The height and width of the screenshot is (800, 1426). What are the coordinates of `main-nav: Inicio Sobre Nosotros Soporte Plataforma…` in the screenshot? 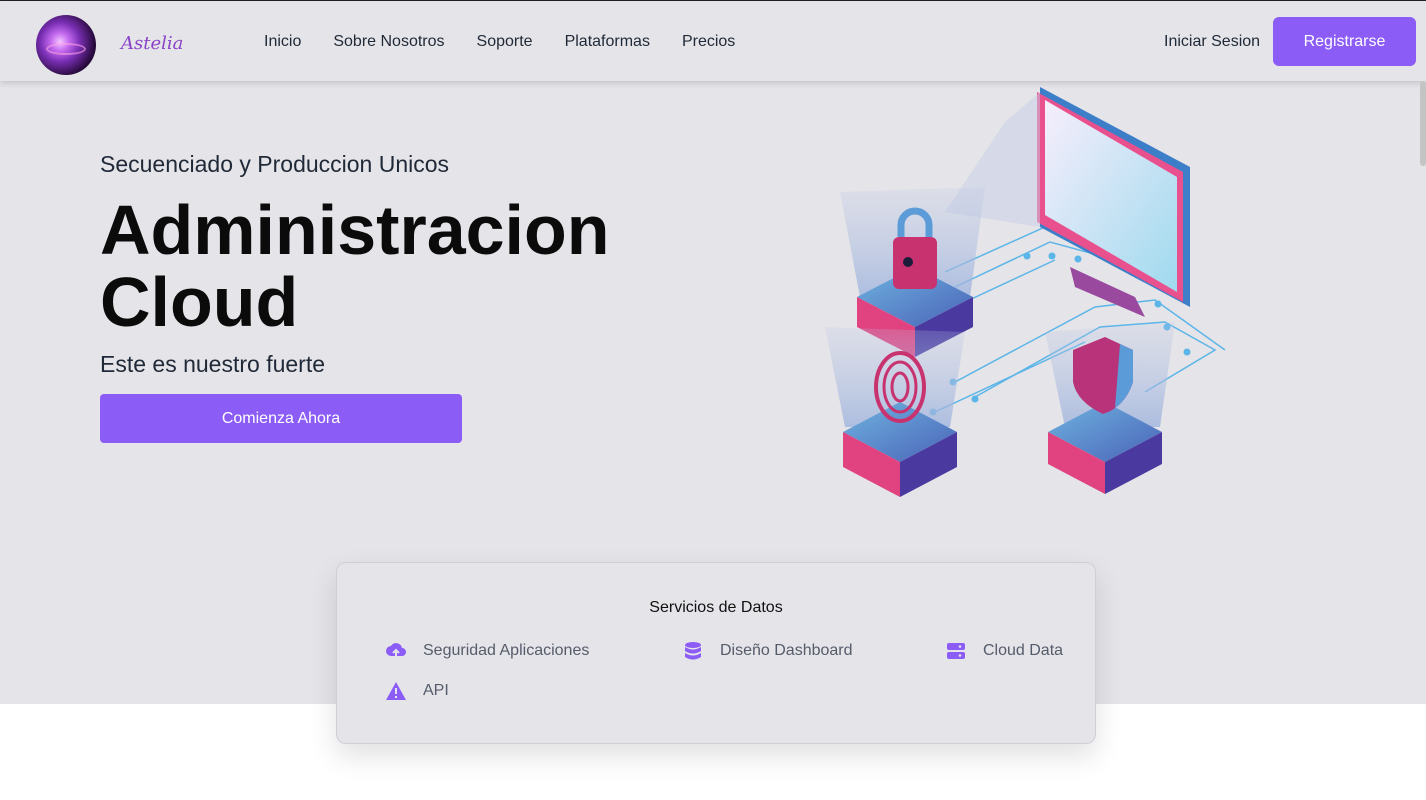 It's located at (499, 42).